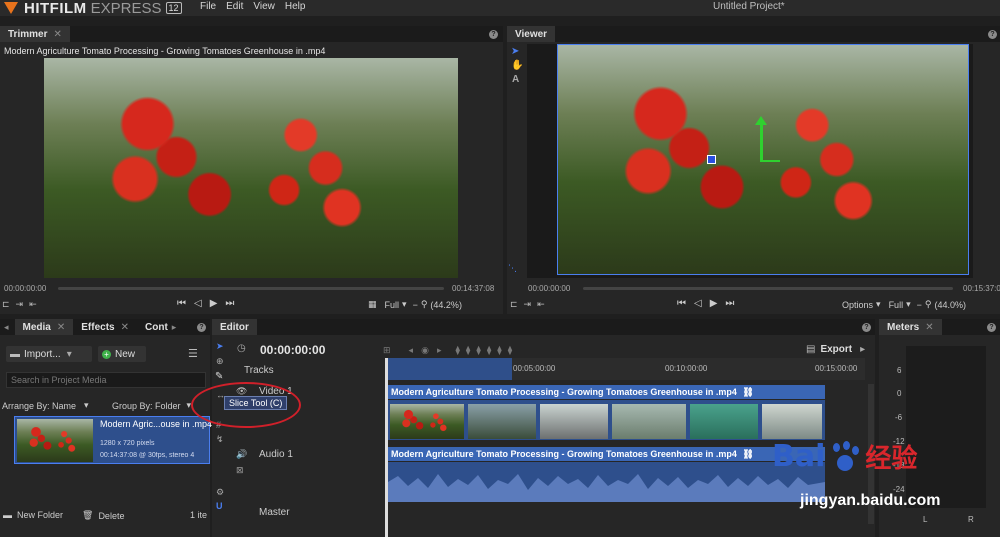 The width and height of the screenshot is (1000, 537). Describe the element at coordinates (761, 120) in the screenshot. I see `arrow-up-icon` at that location.